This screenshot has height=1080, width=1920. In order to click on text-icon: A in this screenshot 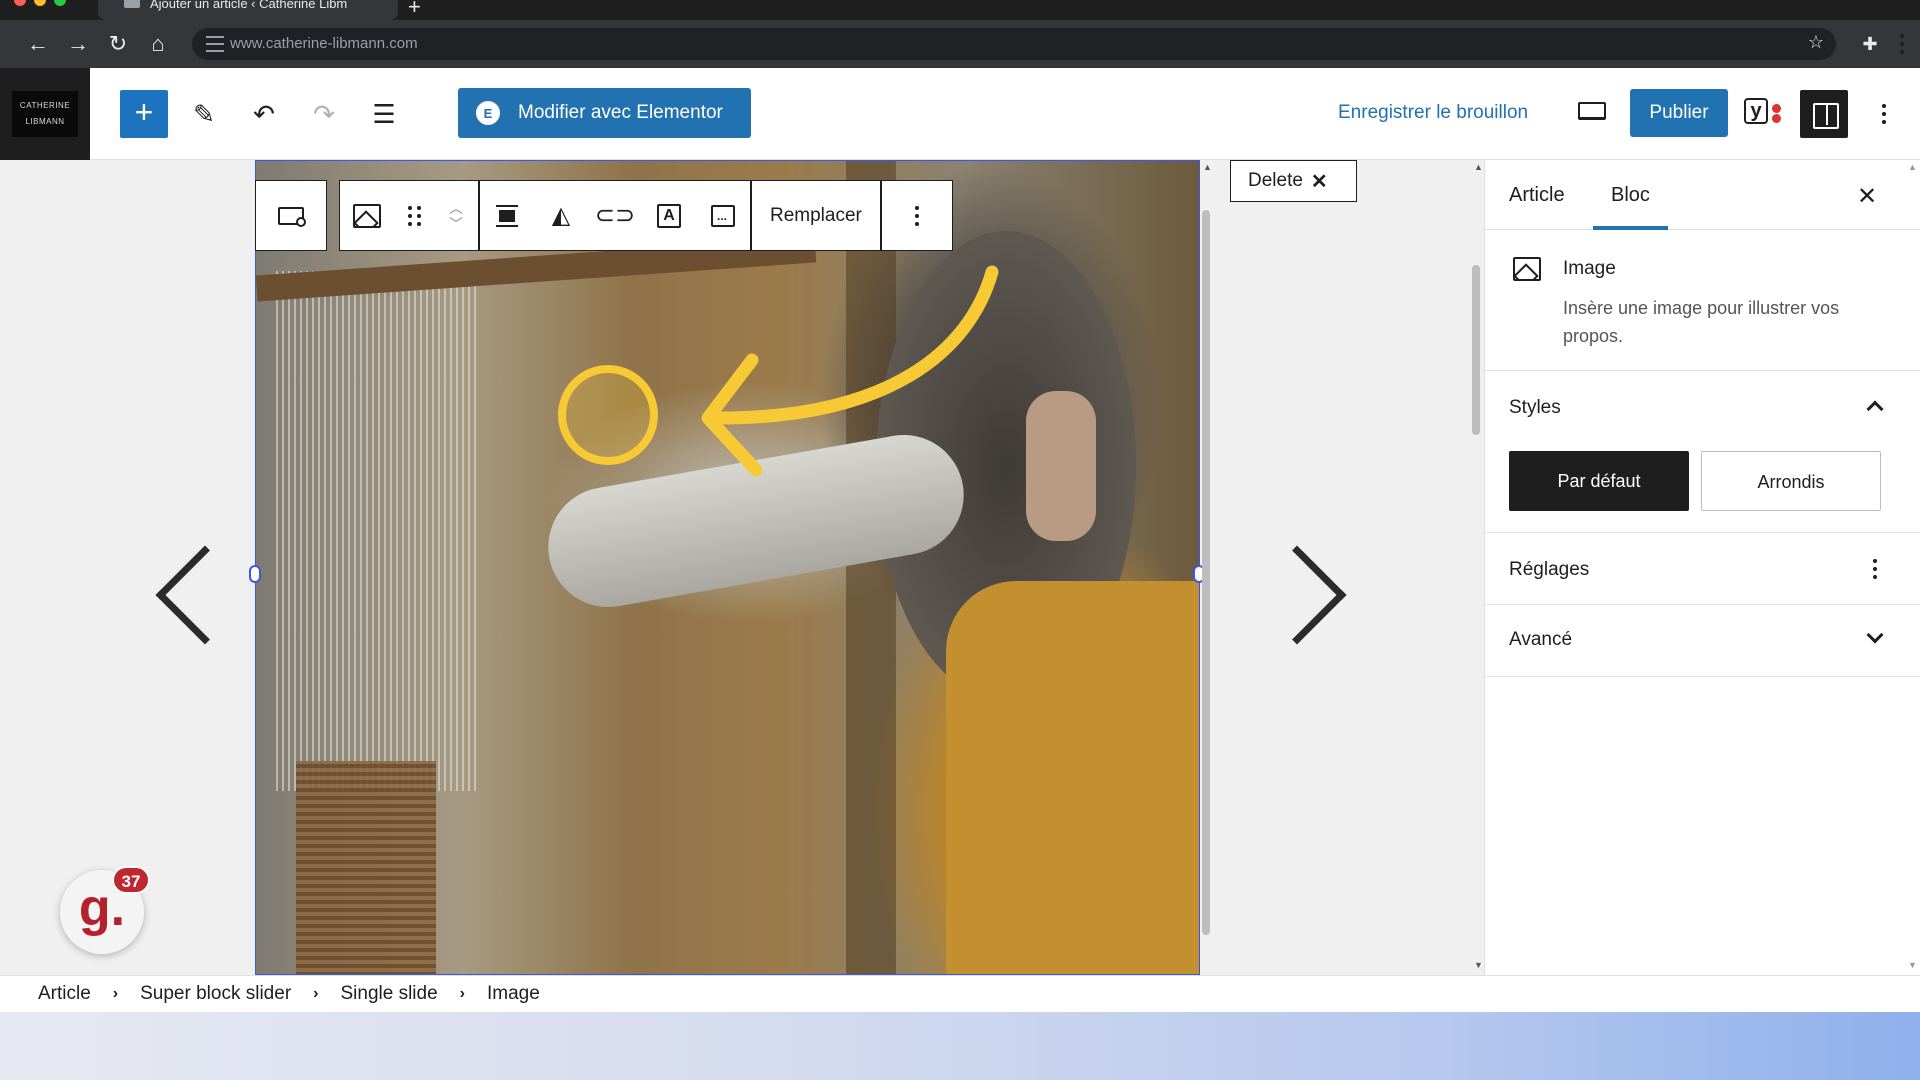, I will do `click(669, 215)`.